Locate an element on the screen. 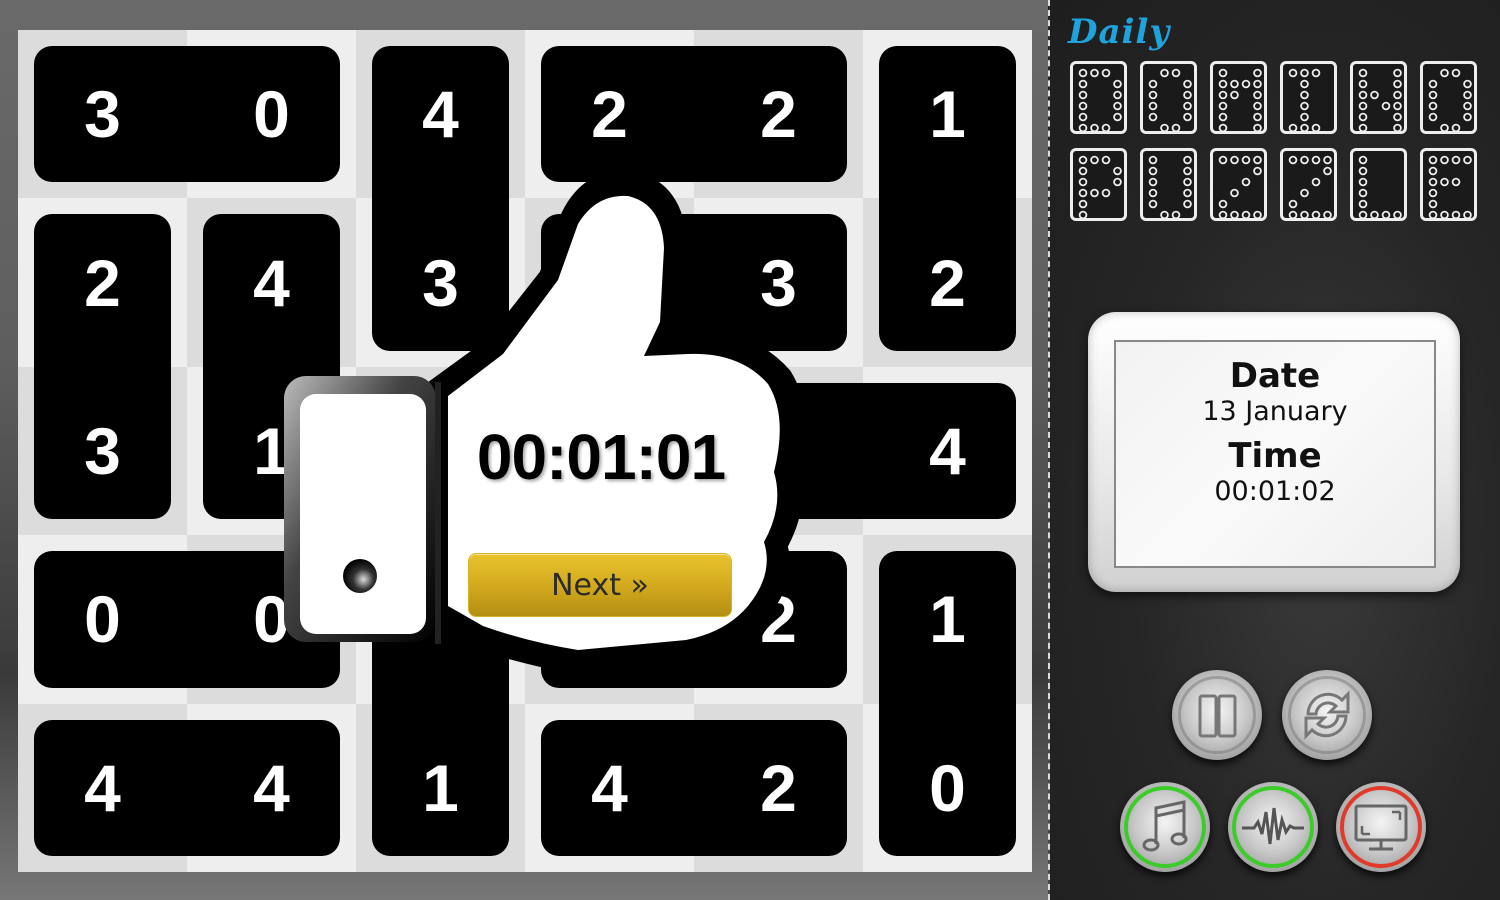  title-daily: Daily is located at coordinates (1119, 32).